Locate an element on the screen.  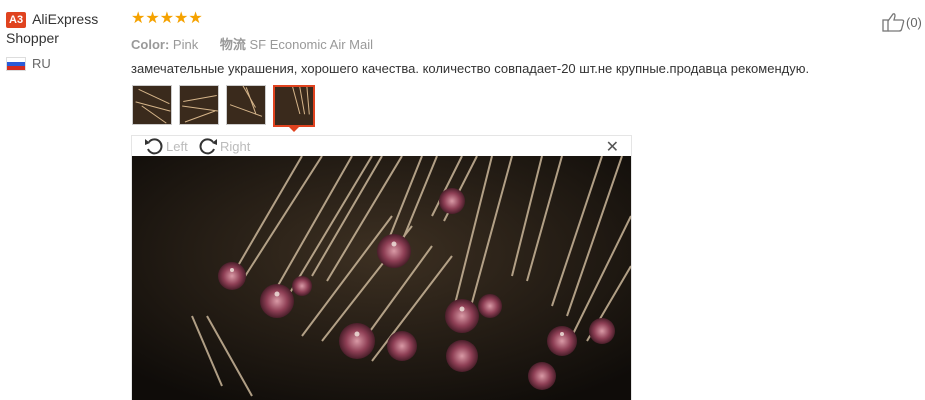
helpful-count: (0) is located at coordinates (914, 22).